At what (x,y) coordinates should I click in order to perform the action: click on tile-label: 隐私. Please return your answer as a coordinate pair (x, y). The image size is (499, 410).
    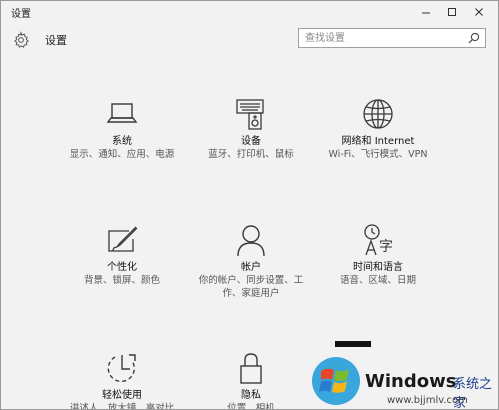
    Looking at the image, I should click on (251, 395).